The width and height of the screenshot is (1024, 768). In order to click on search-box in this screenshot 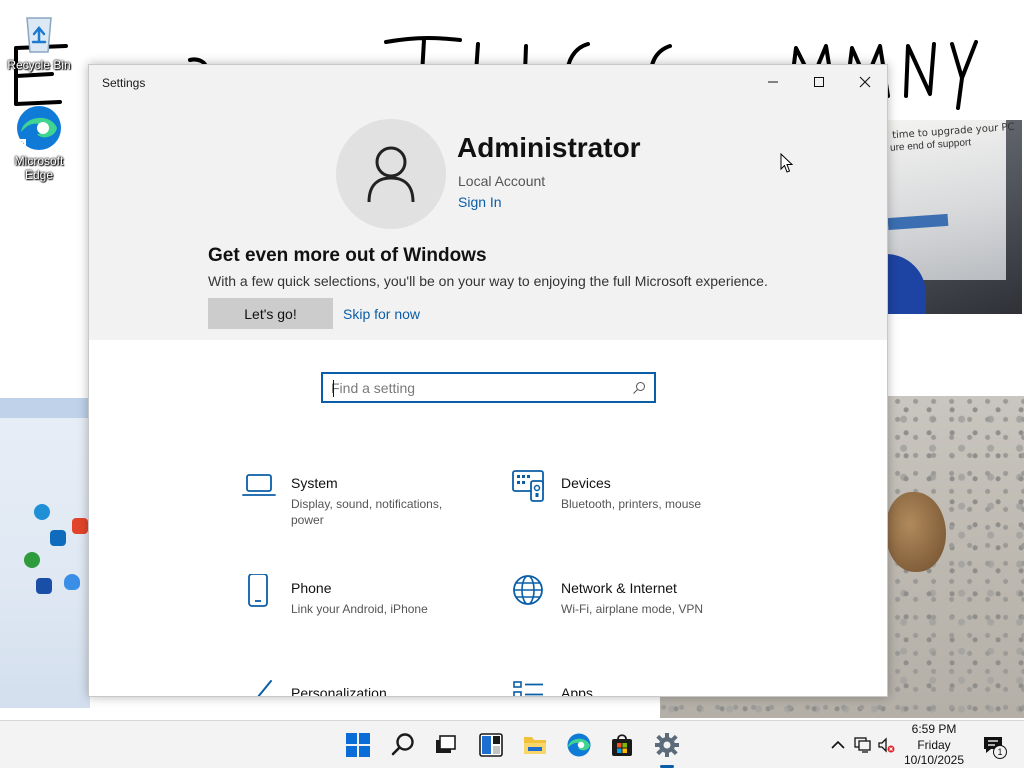, I will do `click(488, 387)`.